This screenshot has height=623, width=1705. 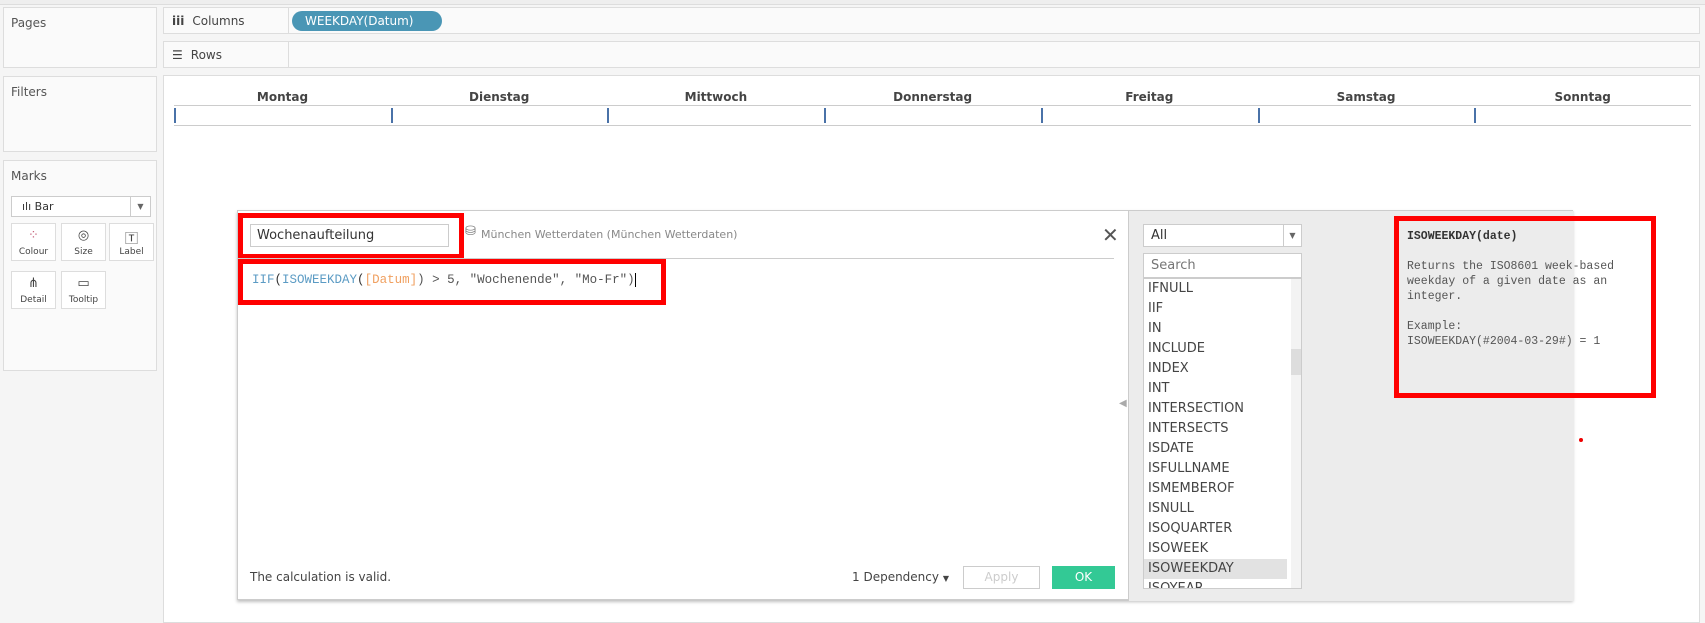 What do you see at coordinates (931, 20) in the screenshot?
I see `columns-shelf: iii Columns WEEKDAY(Datum)` at bounding box center [931, 20].